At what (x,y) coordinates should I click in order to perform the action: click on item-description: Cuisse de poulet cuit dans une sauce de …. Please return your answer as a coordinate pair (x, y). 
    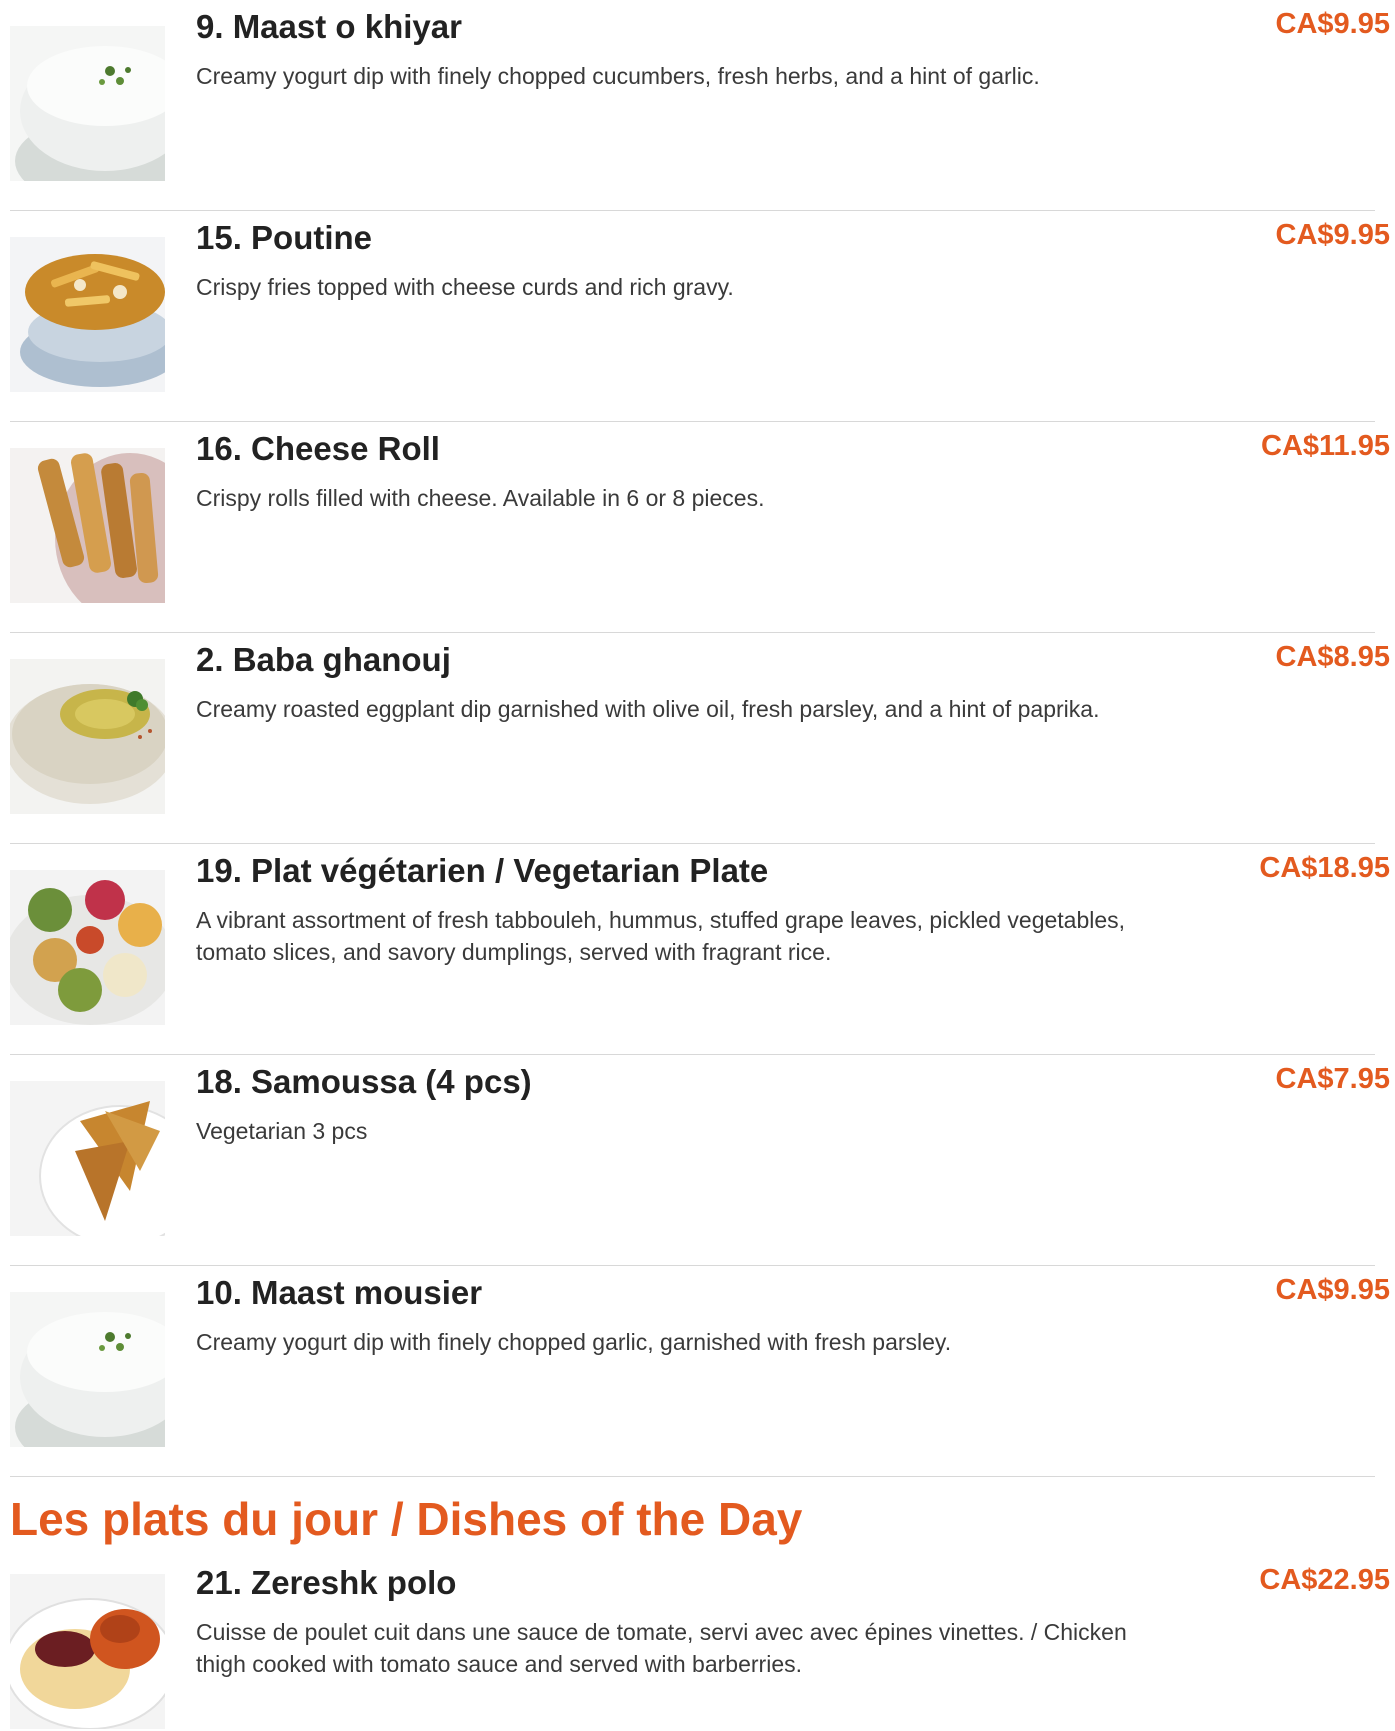
    Looking at the image, I should click on (661, 1648).